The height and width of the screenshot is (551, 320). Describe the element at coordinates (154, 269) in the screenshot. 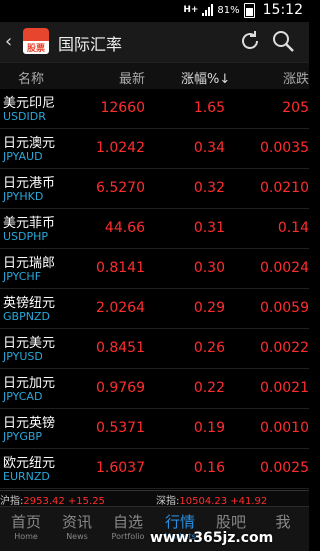

I see `table-row: 日元瑞郎 JPYCHF 0.8141 0.30 0.0024` at that location.